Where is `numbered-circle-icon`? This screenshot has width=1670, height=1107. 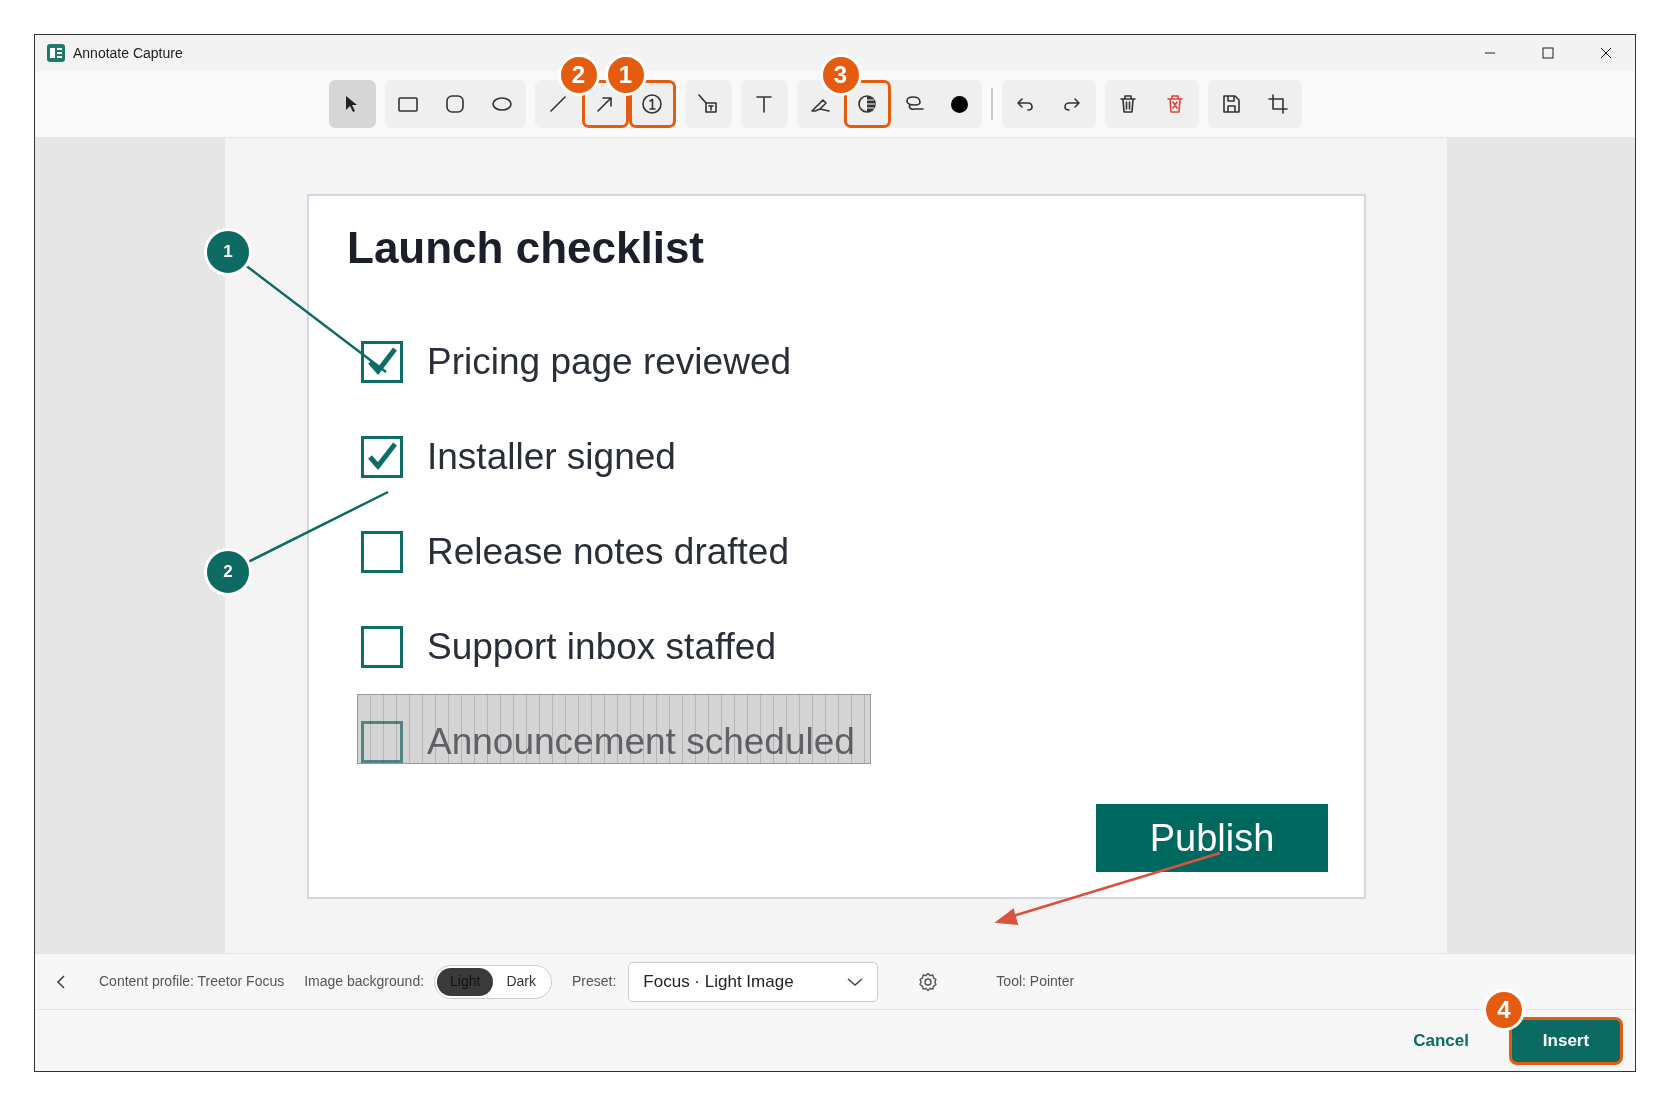 numbered-circle-icon is located at coordinates (652, 104).